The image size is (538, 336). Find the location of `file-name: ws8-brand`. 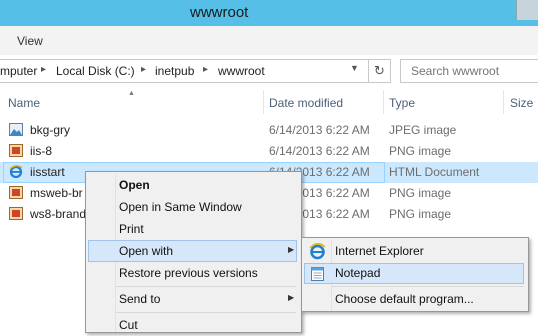

file-name: ws8-brand is located at coordinates (58, 214).